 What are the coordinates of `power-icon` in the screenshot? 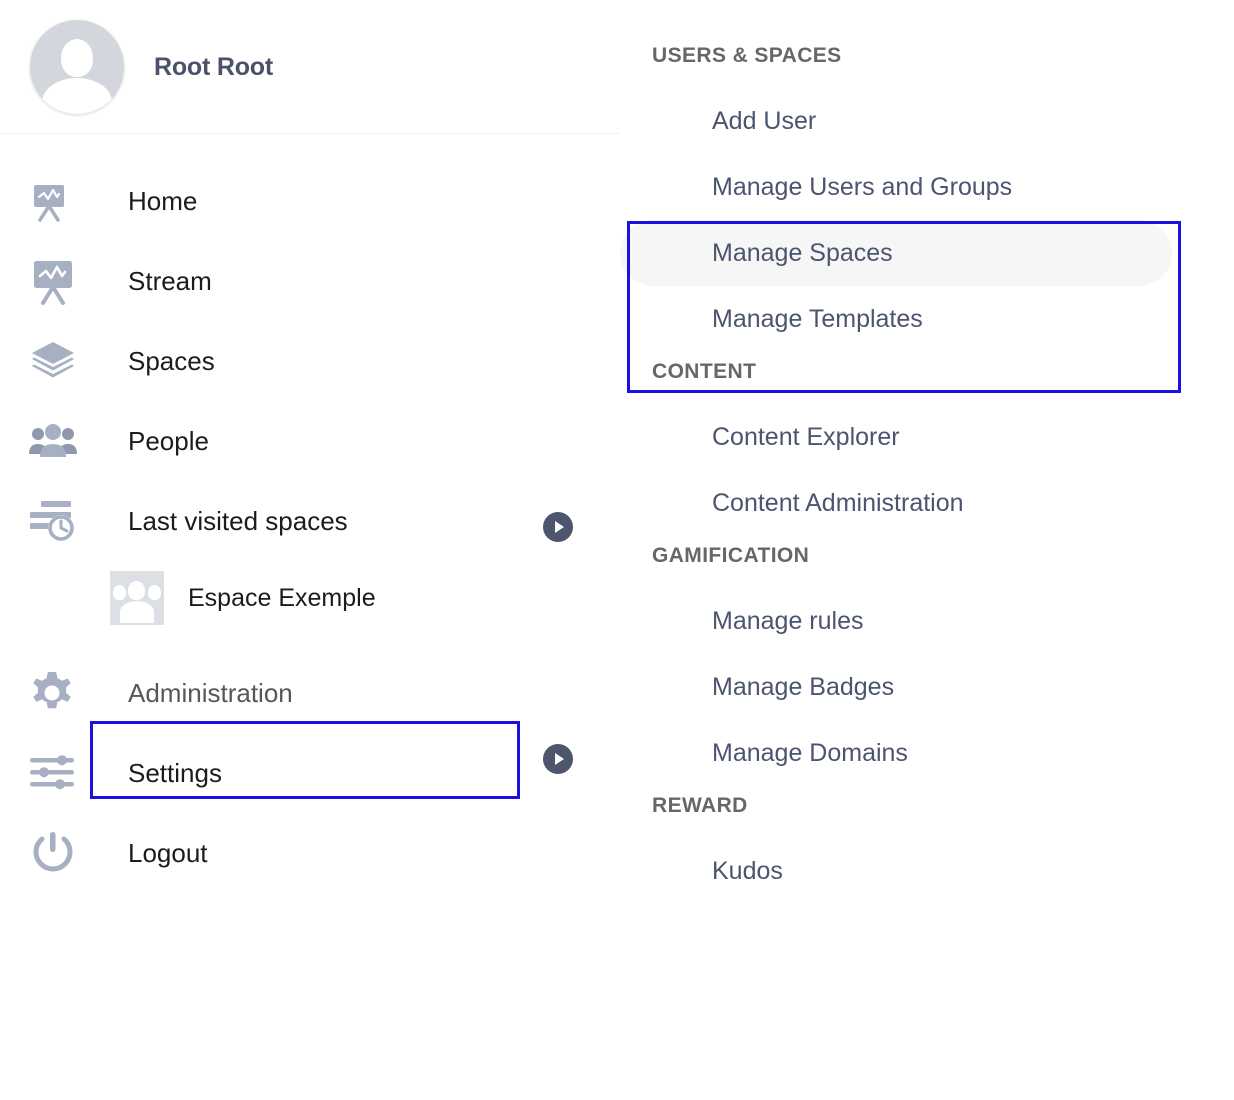 It's located at (54, 853).